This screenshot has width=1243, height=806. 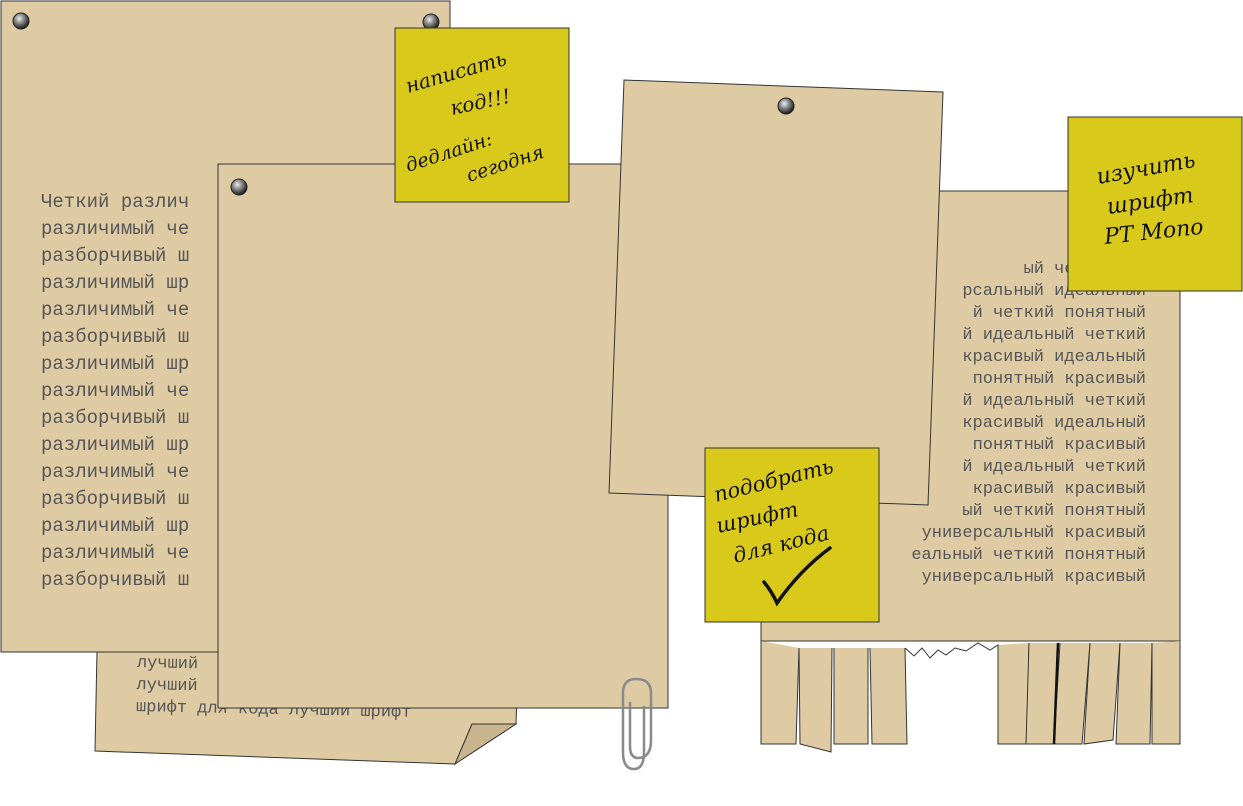 What do you see at coordinates (792, 535) in the screenshot?
I see `sticky-note-font: подобрать шрифт для кода` at bounding box center [792, 535].